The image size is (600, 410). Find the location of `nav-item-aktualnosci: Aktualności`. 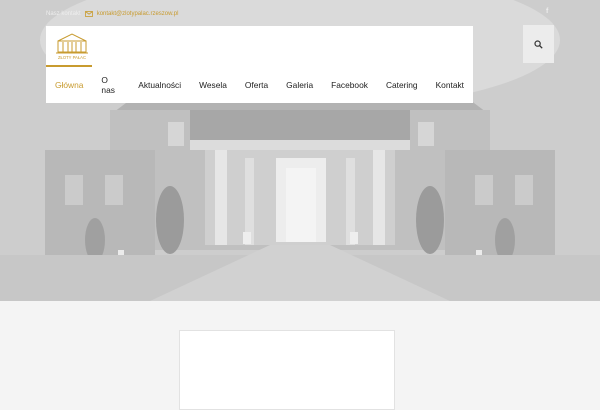

nav-item-aktualnosci: Aktualności is located at coordinates (159, 84).